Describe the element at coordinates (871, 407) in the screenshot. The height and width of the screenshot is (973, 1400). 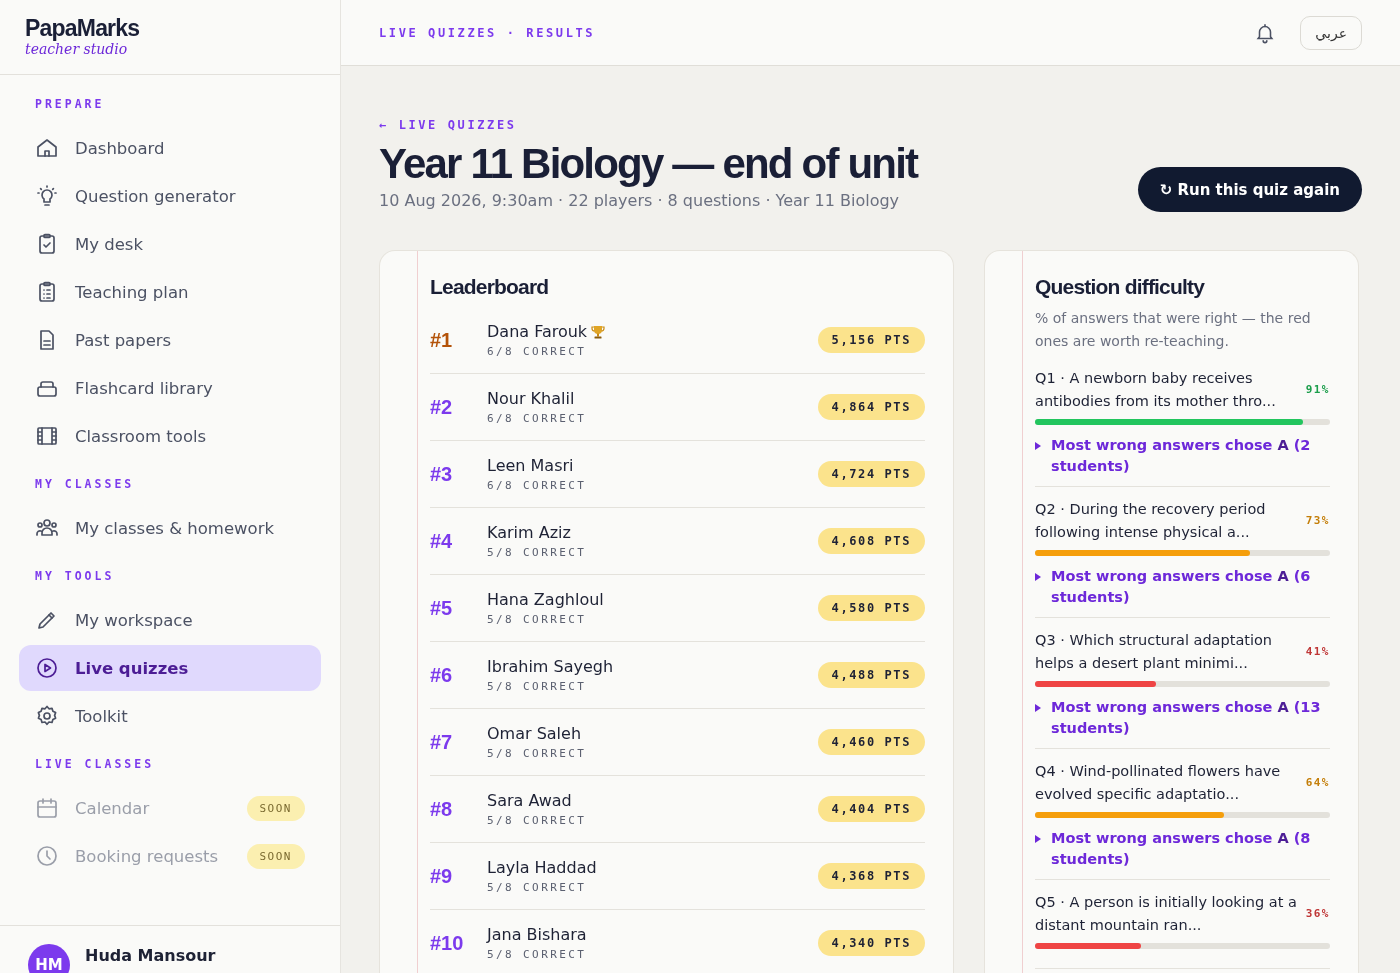
I see `points-badge: 4,864 PTS` at that location.